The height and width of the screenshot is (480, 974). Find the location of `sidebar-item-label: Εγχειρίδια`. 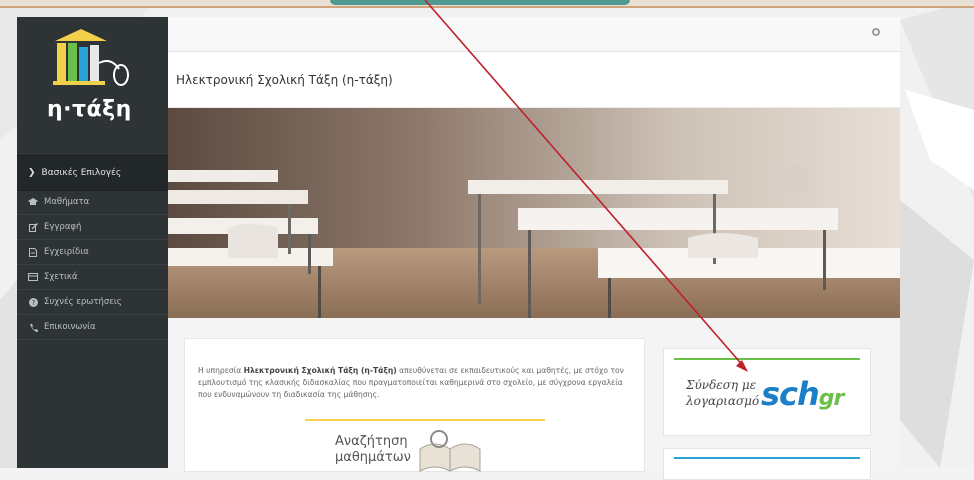

sidebar-item-label: Εγχειρίδια is located at coordinates (66, 252).